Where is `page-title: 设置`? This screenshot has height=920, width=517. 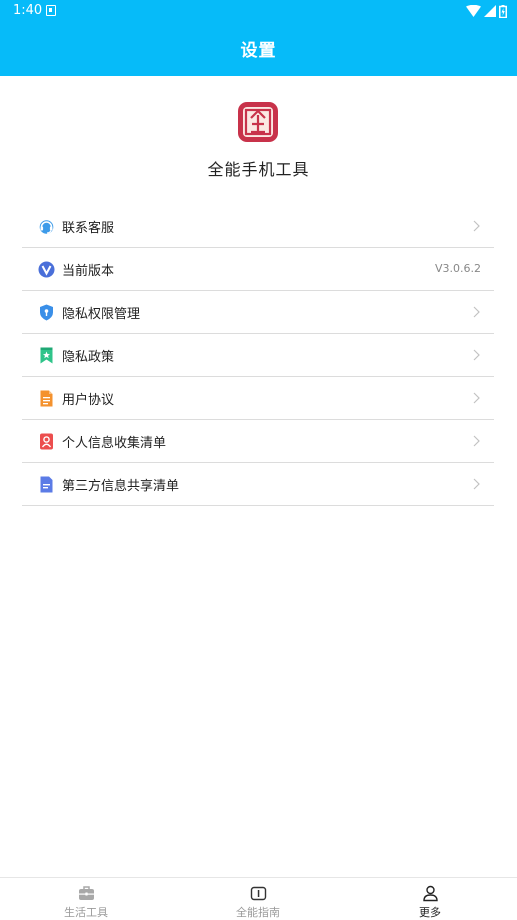 page-title: 设置 is located at coordinates (258, 51).